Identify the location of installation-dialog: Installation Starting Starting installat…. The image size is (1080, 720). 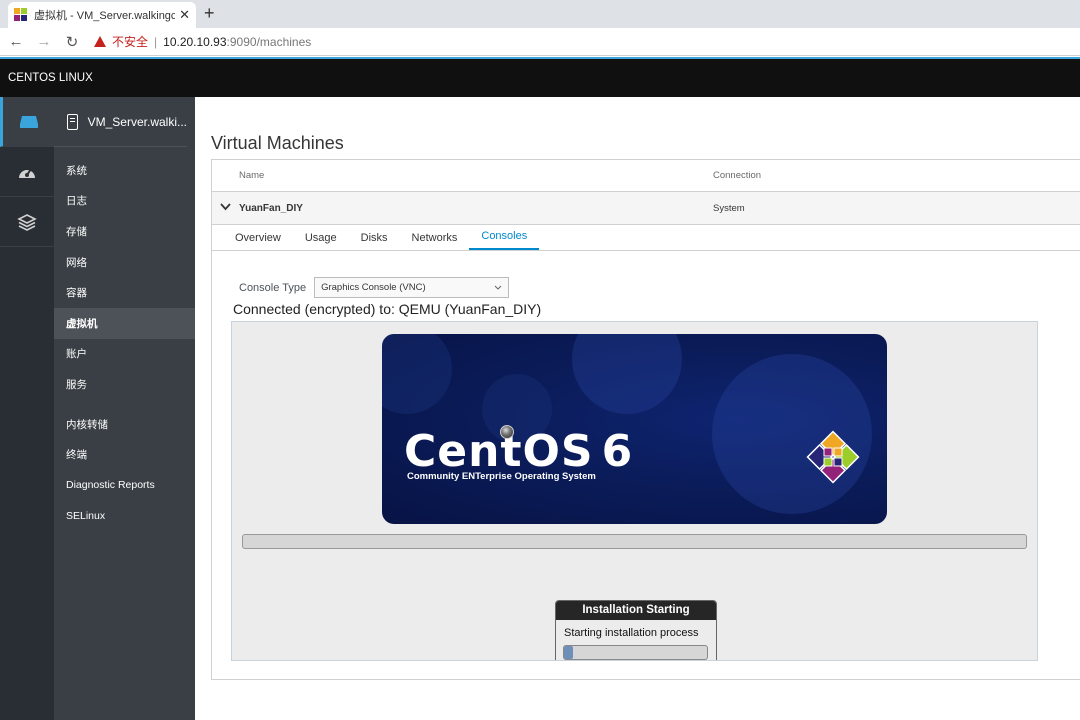
(636, 630).